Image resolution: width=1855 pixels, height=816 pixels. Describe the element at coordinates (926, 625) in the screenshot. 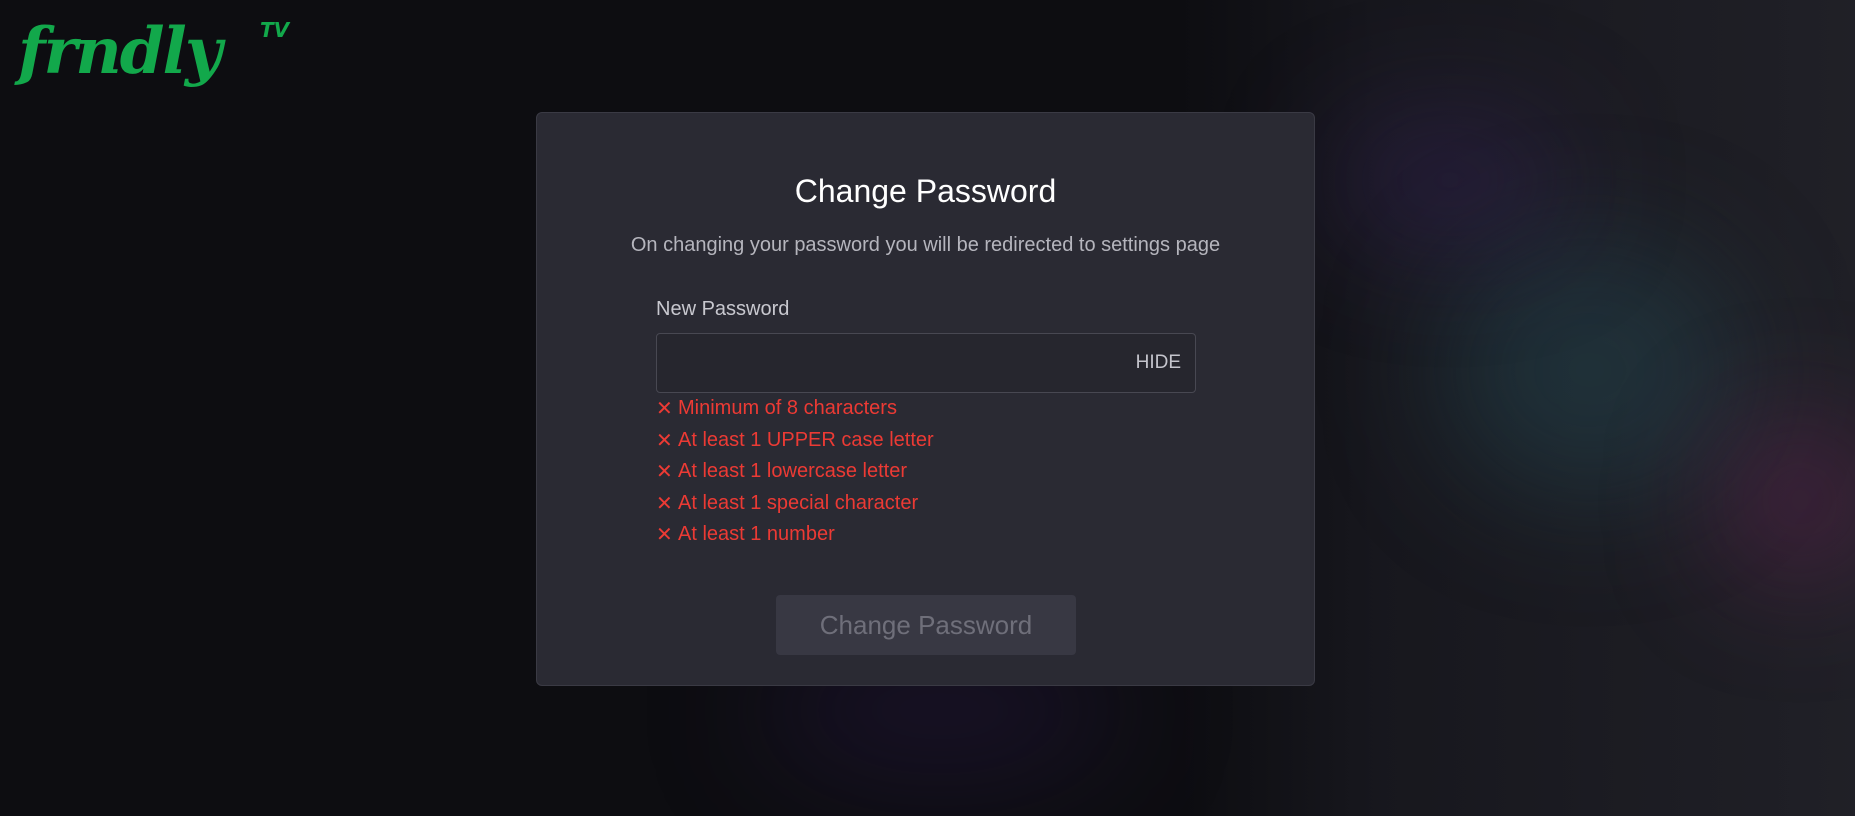

I see `change-password-button: Change Password` at that location.